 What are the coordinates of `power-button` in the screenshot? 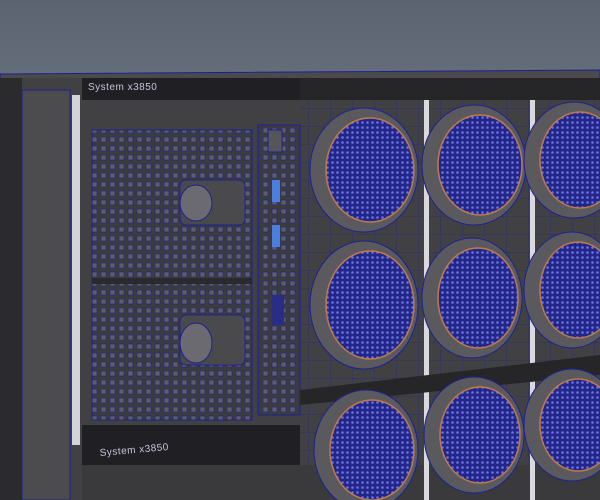 It's located at (275, 141).